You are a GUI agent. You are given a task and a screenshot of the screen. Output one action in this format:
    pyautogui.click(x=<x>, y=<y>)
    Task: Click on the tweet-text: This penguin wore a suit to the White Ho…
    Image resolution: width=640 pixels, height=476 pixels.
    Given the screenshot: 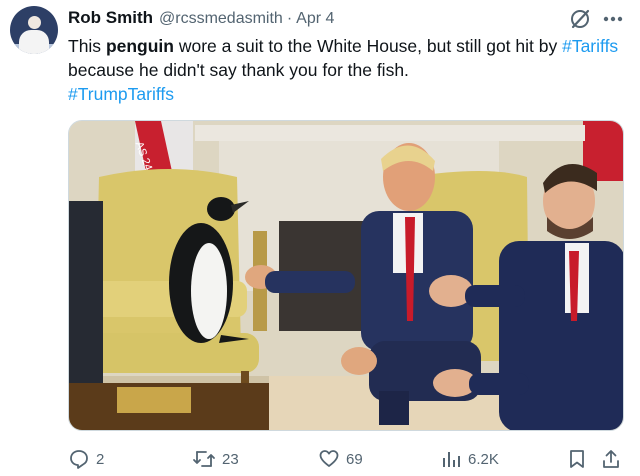 What is the action you would take?
    pyautogui.click(x=348, y=70)
    